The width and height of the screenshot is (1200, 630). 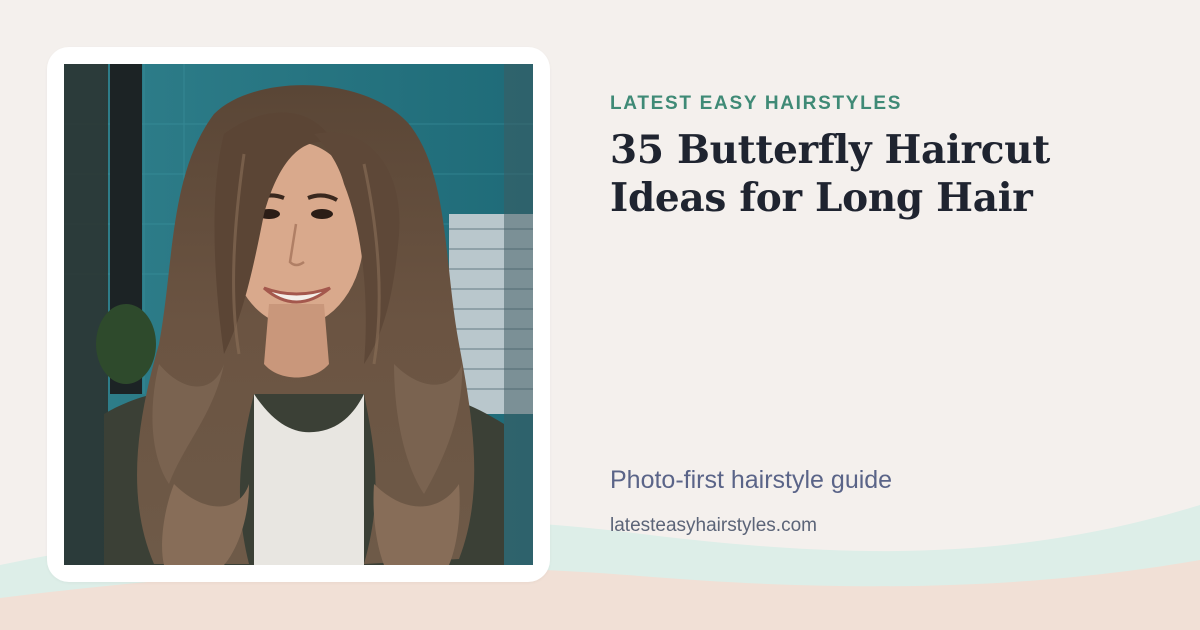 I want to click on site-eyebrow: LATEST EASY HAIRSTYLES, so click(x=756, y=103).